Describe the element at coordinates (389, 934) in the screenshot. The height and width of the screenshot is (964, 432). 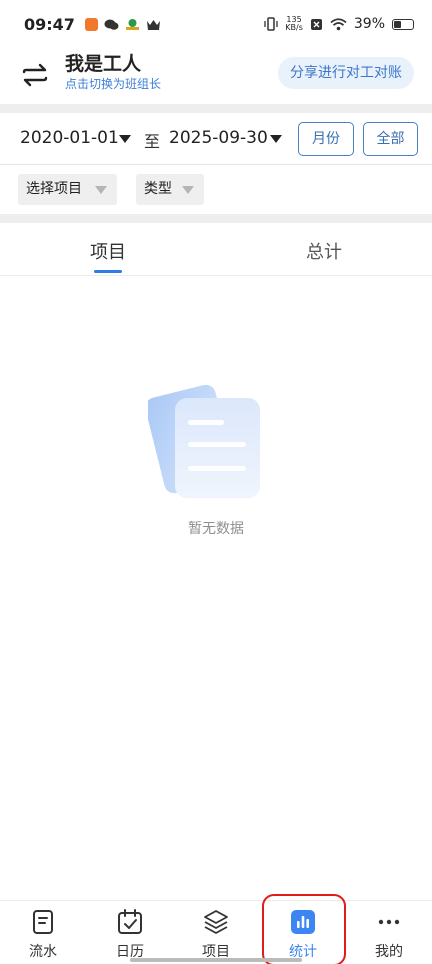
I see `nav-item-mine: 我的` at that location.